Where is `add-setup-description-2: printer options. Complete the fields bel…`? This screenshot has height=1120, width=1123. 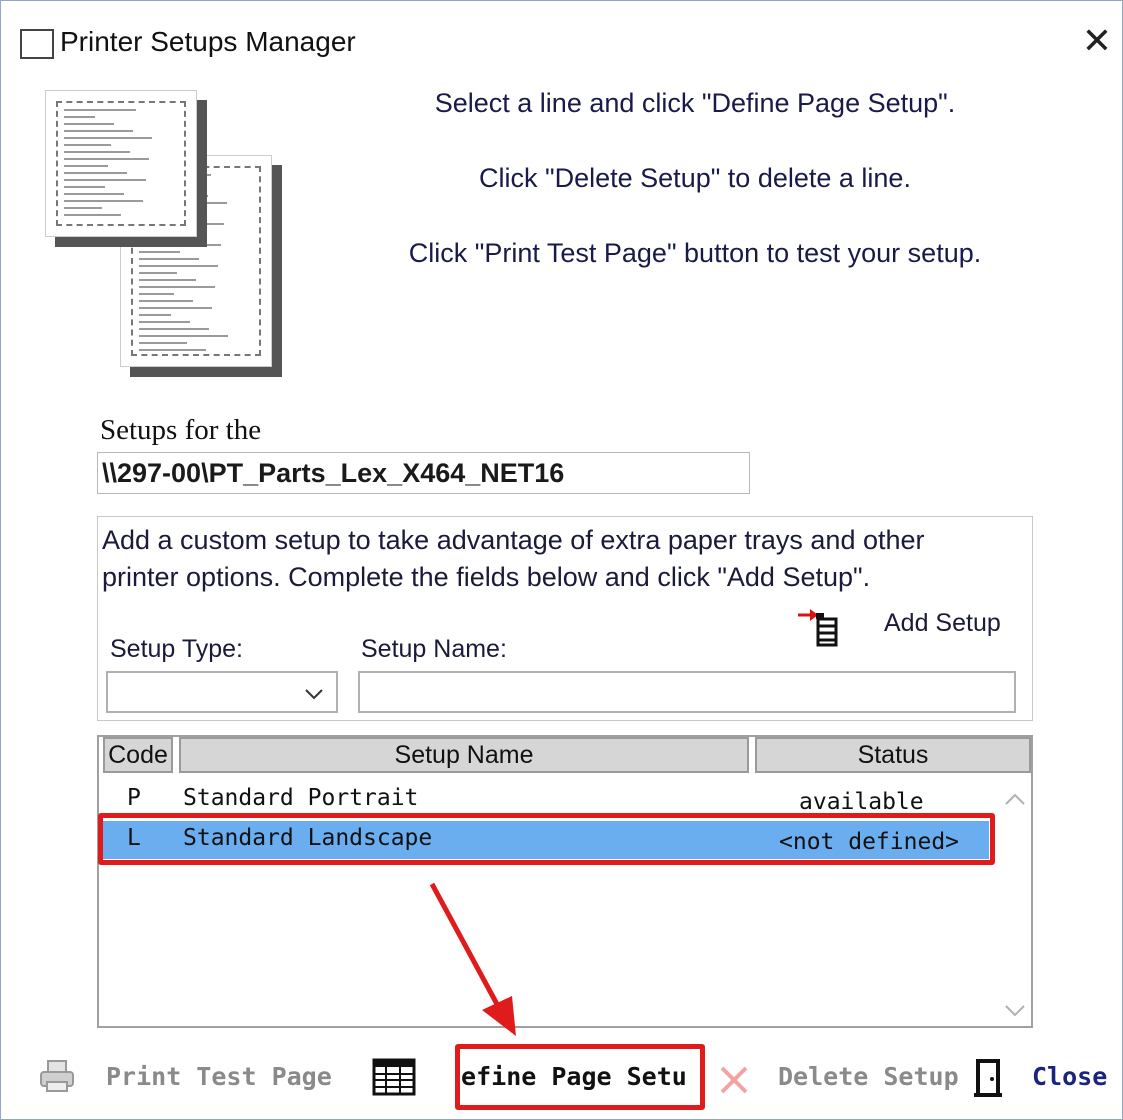
add-setup-description-2: printer options. Complete the fields bel… is located at coordinates (486, 577).